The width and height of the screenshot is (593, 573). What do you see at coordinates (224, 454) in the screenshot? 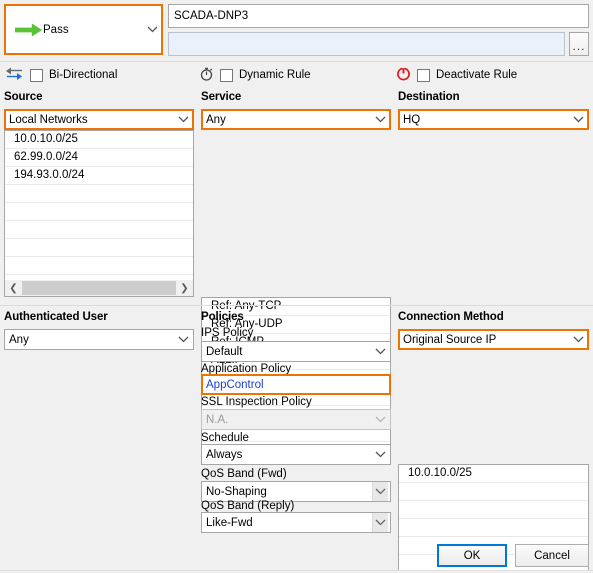
I see `schedule-value: Always` at bounding box center [224, 454].